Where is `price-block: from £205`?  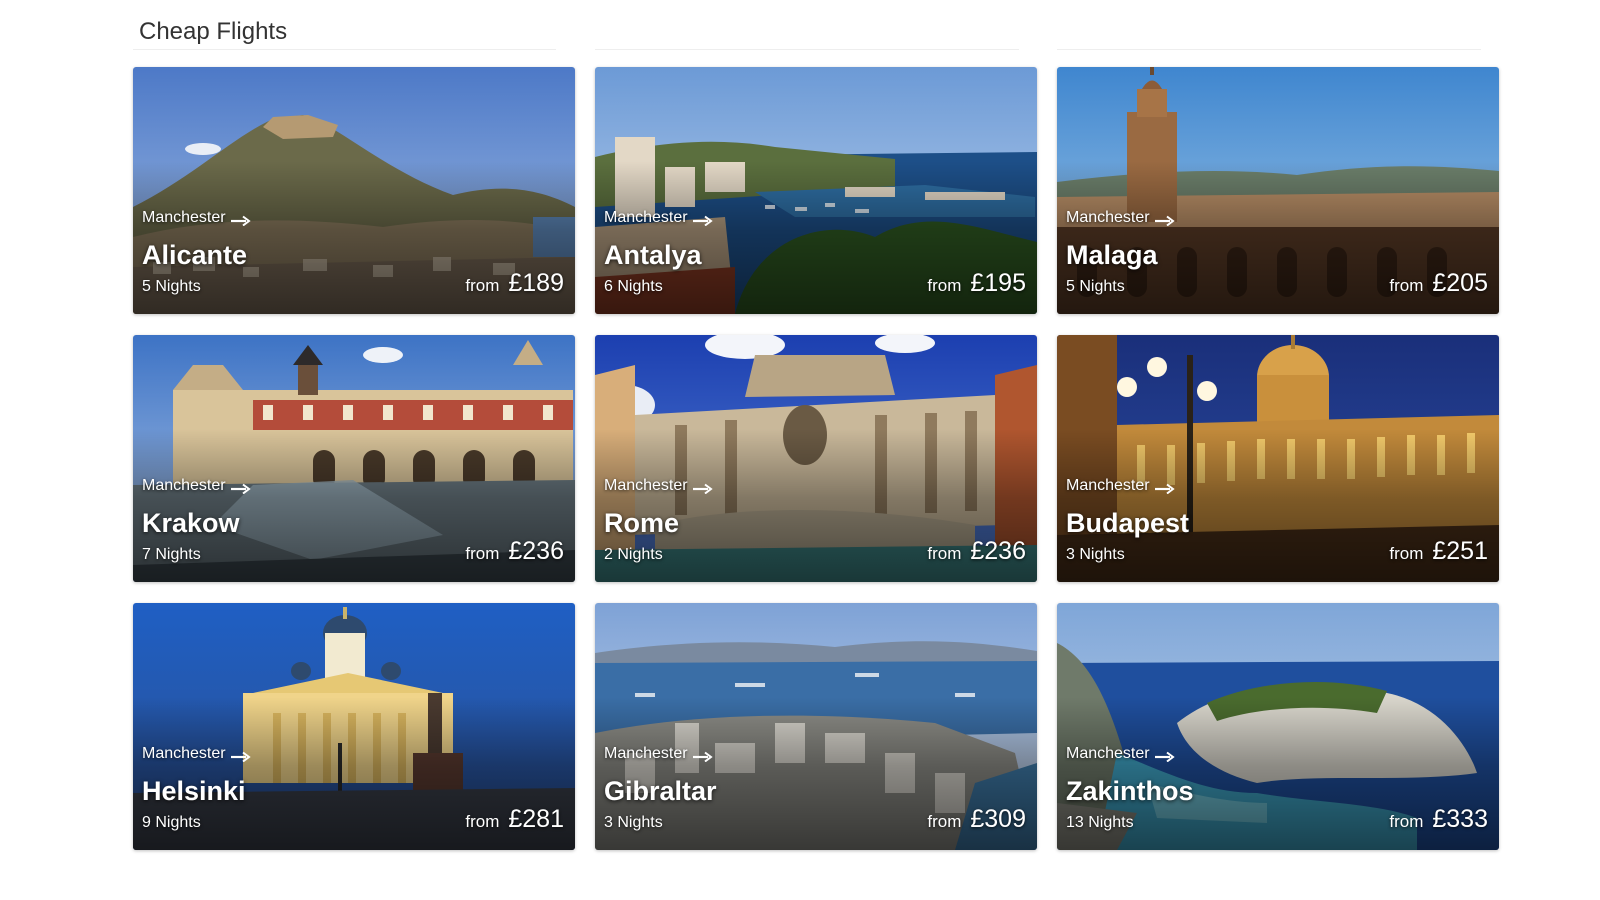
price-block: from £205 is located at coordinates (1438, 283).